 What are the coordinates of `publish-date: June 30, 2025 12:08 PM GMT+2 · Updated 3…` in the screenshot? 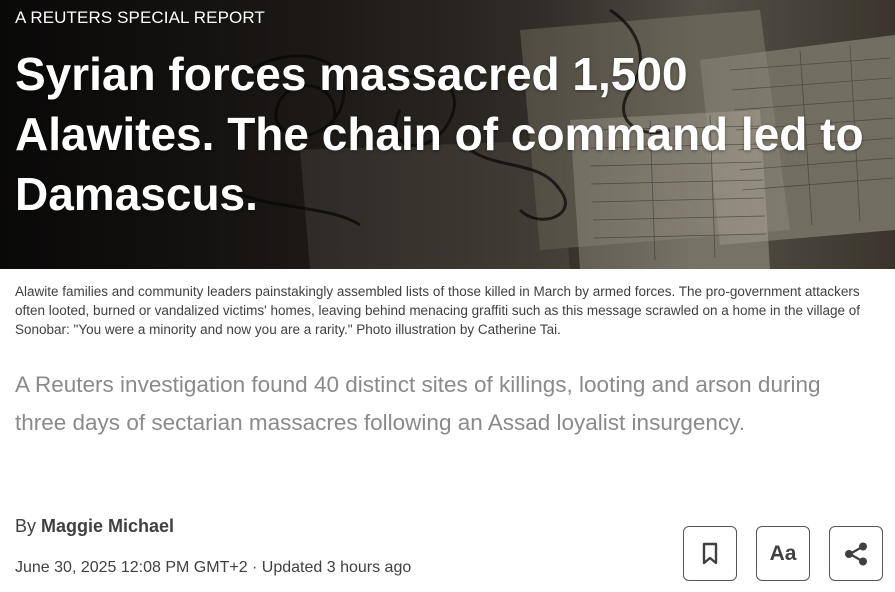 It's located at (213, 567).